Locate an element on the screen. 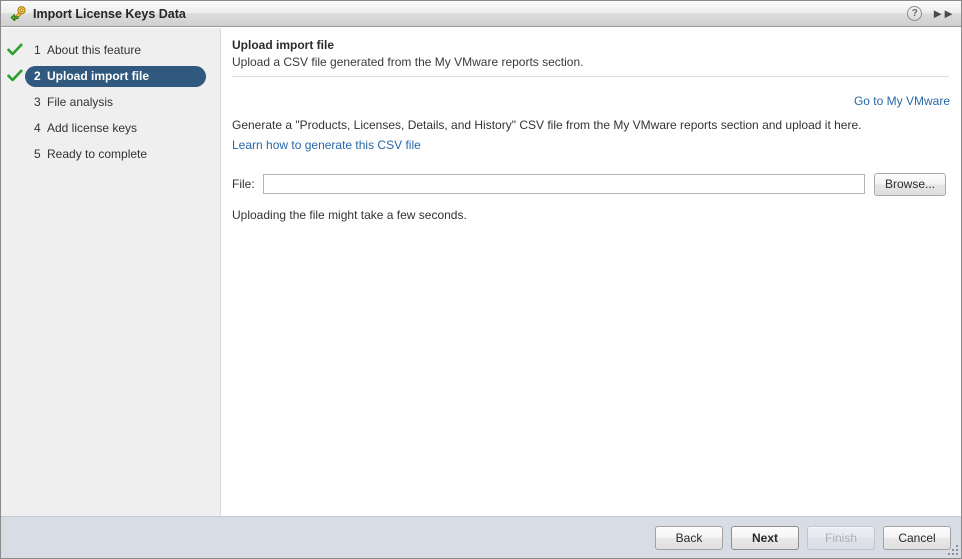 The height and width of the screenshot is (559, 962). title-bar: Import License Keys Data ? ►► is located at coordinates (481, 14).